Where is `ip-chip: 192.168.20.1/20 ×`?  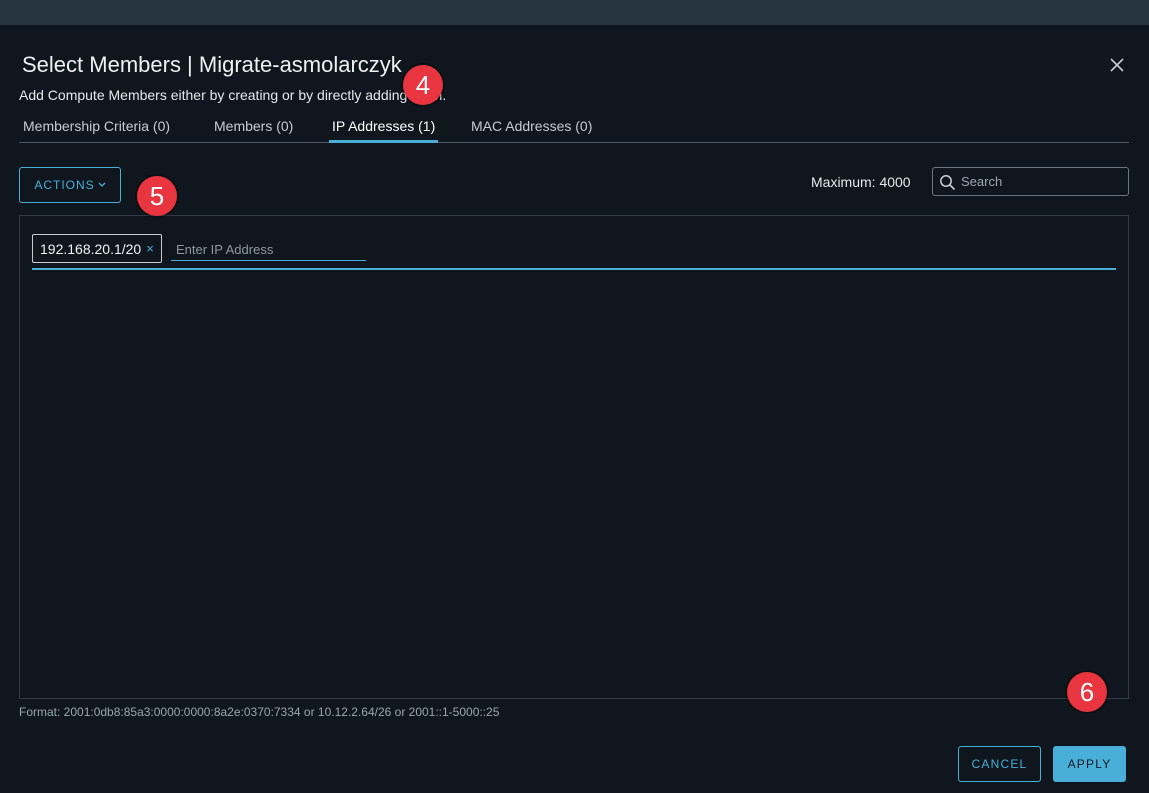
ip-chip: 192.168.20.1/20 × is located at coordinates (97, 248).